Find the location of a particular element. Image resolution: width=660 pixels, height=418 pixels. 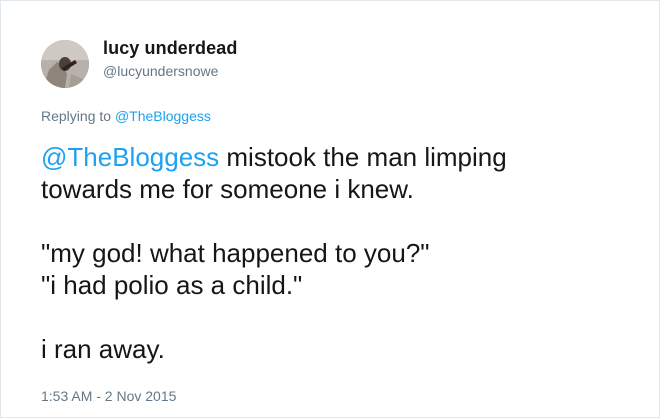

mention-link: @TheBloggess is located at coordinates (130, 157).